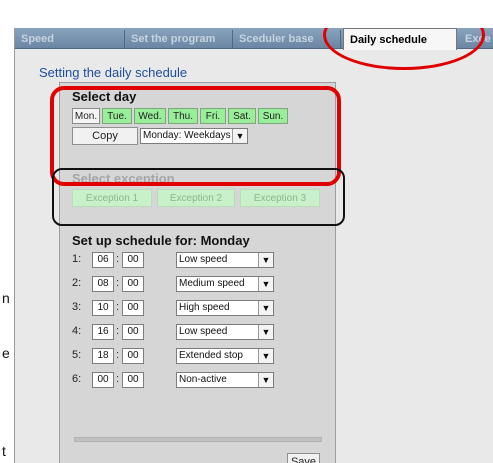 The image size is (493, 463). What do you see at coordinates (404, 49) in the screenshot?
I see `red-circle-daily-schedule-tab` at bounding box center [404, 49].